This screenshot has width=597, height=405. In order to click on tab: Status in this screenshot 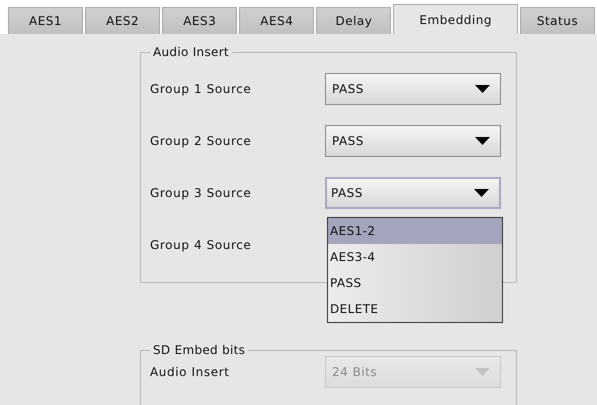, I will do `click(558, 20)`.